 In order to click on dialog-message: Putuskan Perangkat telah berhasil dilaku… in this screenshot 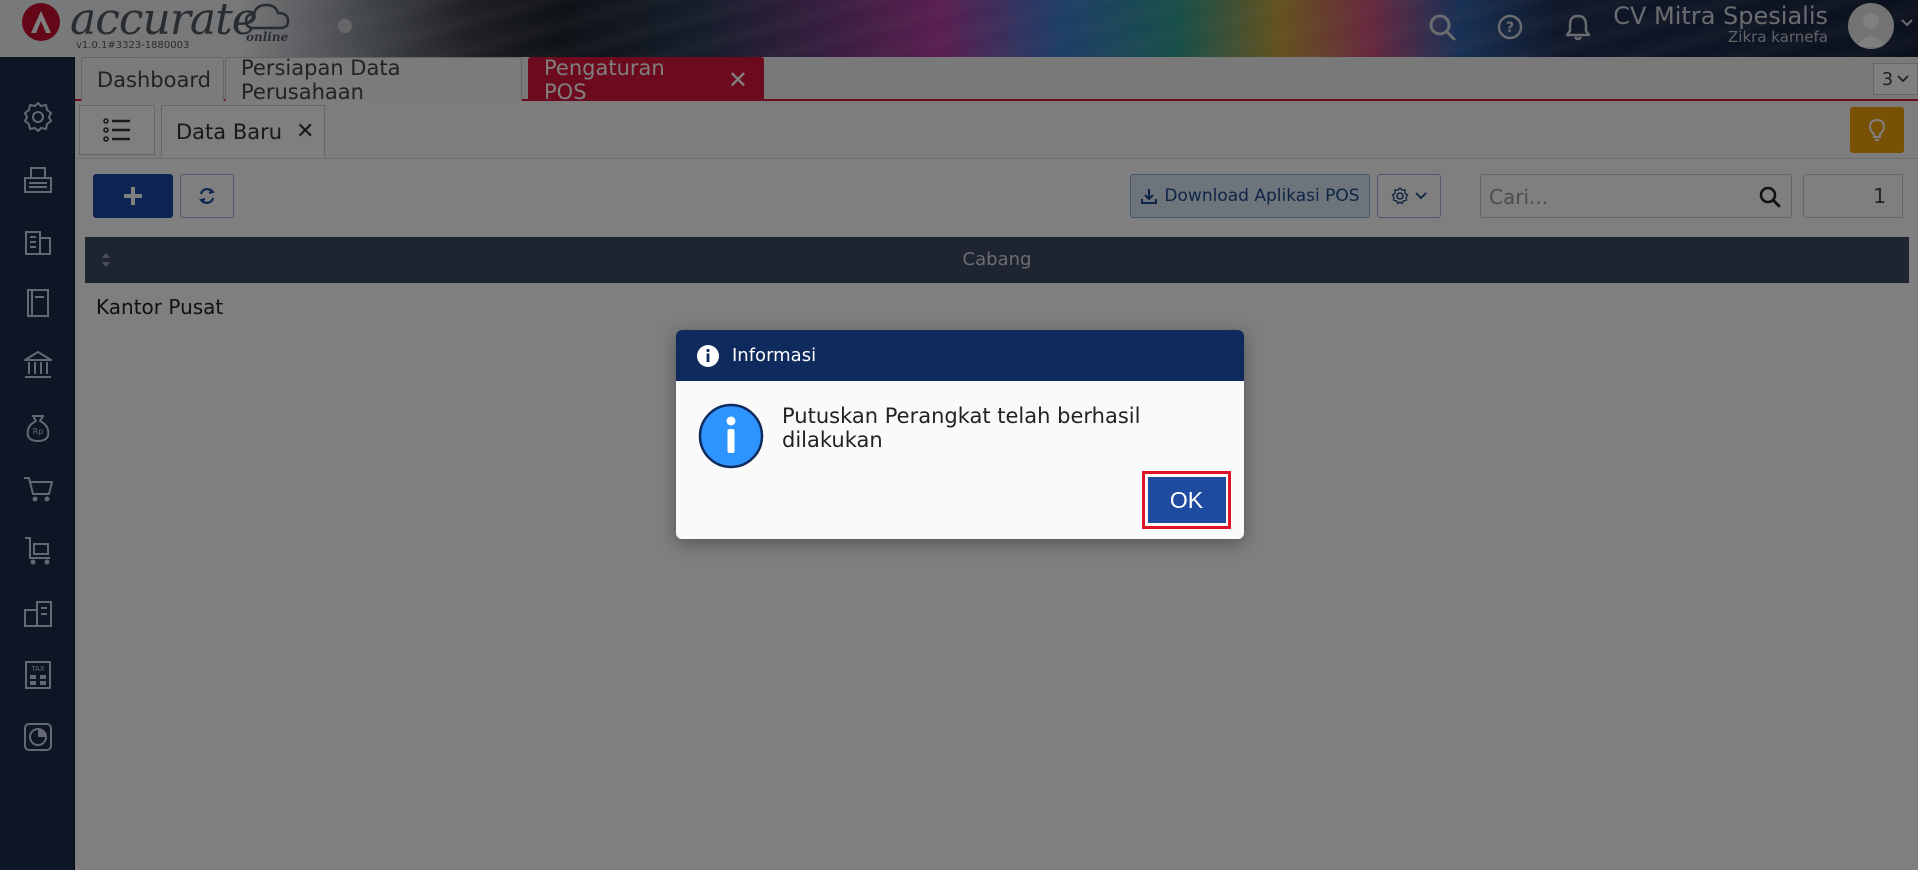, I will do `click(961, 428)`.